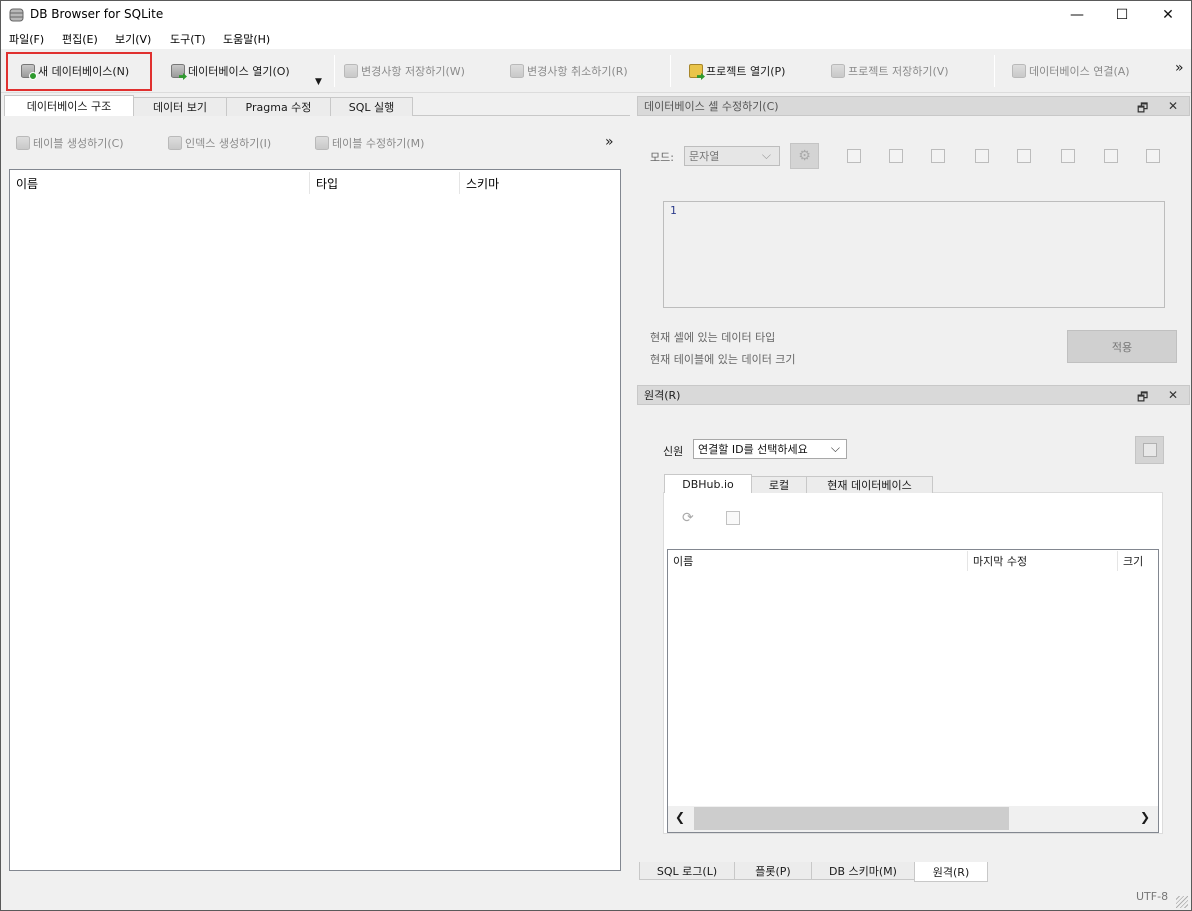  What do you see at coordinates (733, 518) in the screenshot?
I see `clone-icon` at bounding box center [733, 518].